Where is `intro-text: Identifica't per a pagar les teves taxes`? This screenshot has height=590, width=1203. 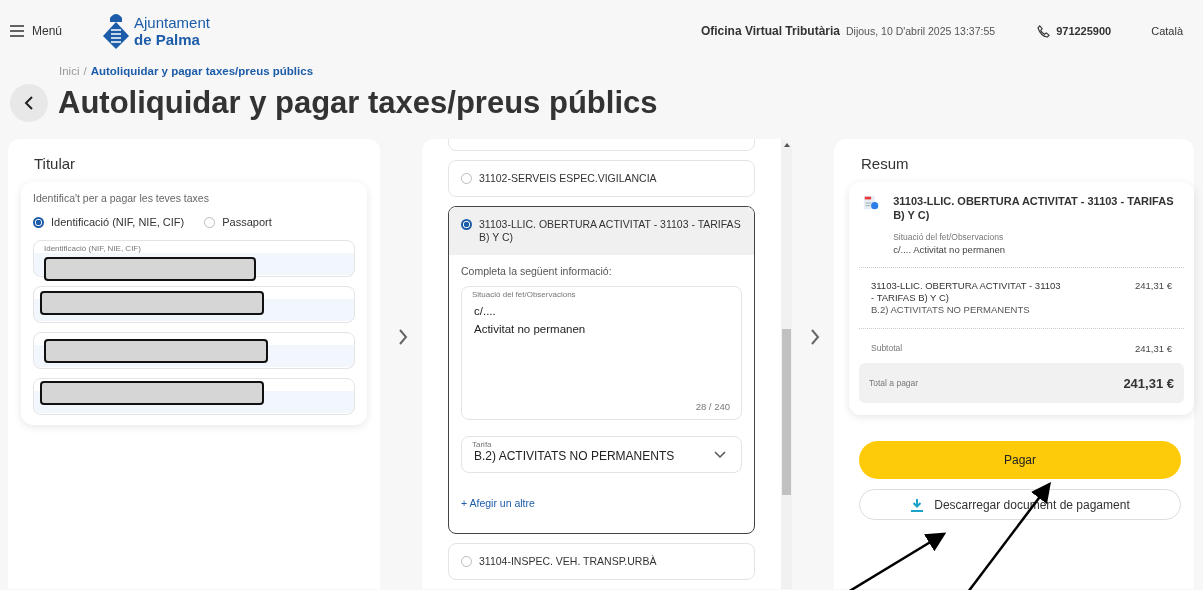 intro-text: Identifica't per a pagar les teves taxes is located at coordinates (121, 198).